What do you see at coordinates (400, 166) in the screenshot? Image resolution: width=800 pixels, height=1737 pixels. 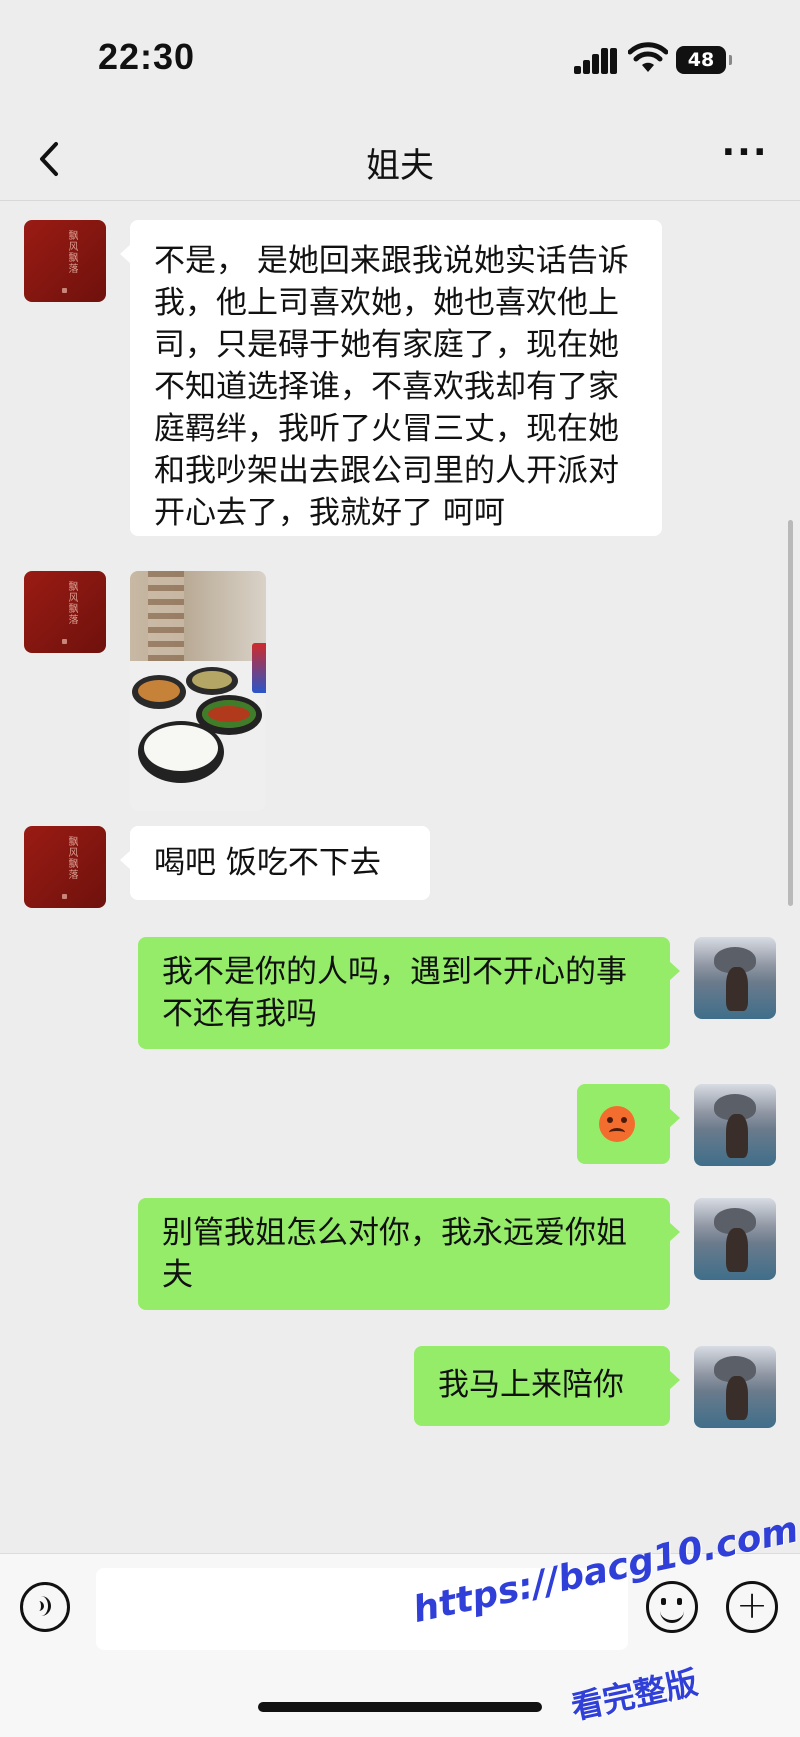 I see `chat-title: 姐夫` at bounding box center [400, 166].